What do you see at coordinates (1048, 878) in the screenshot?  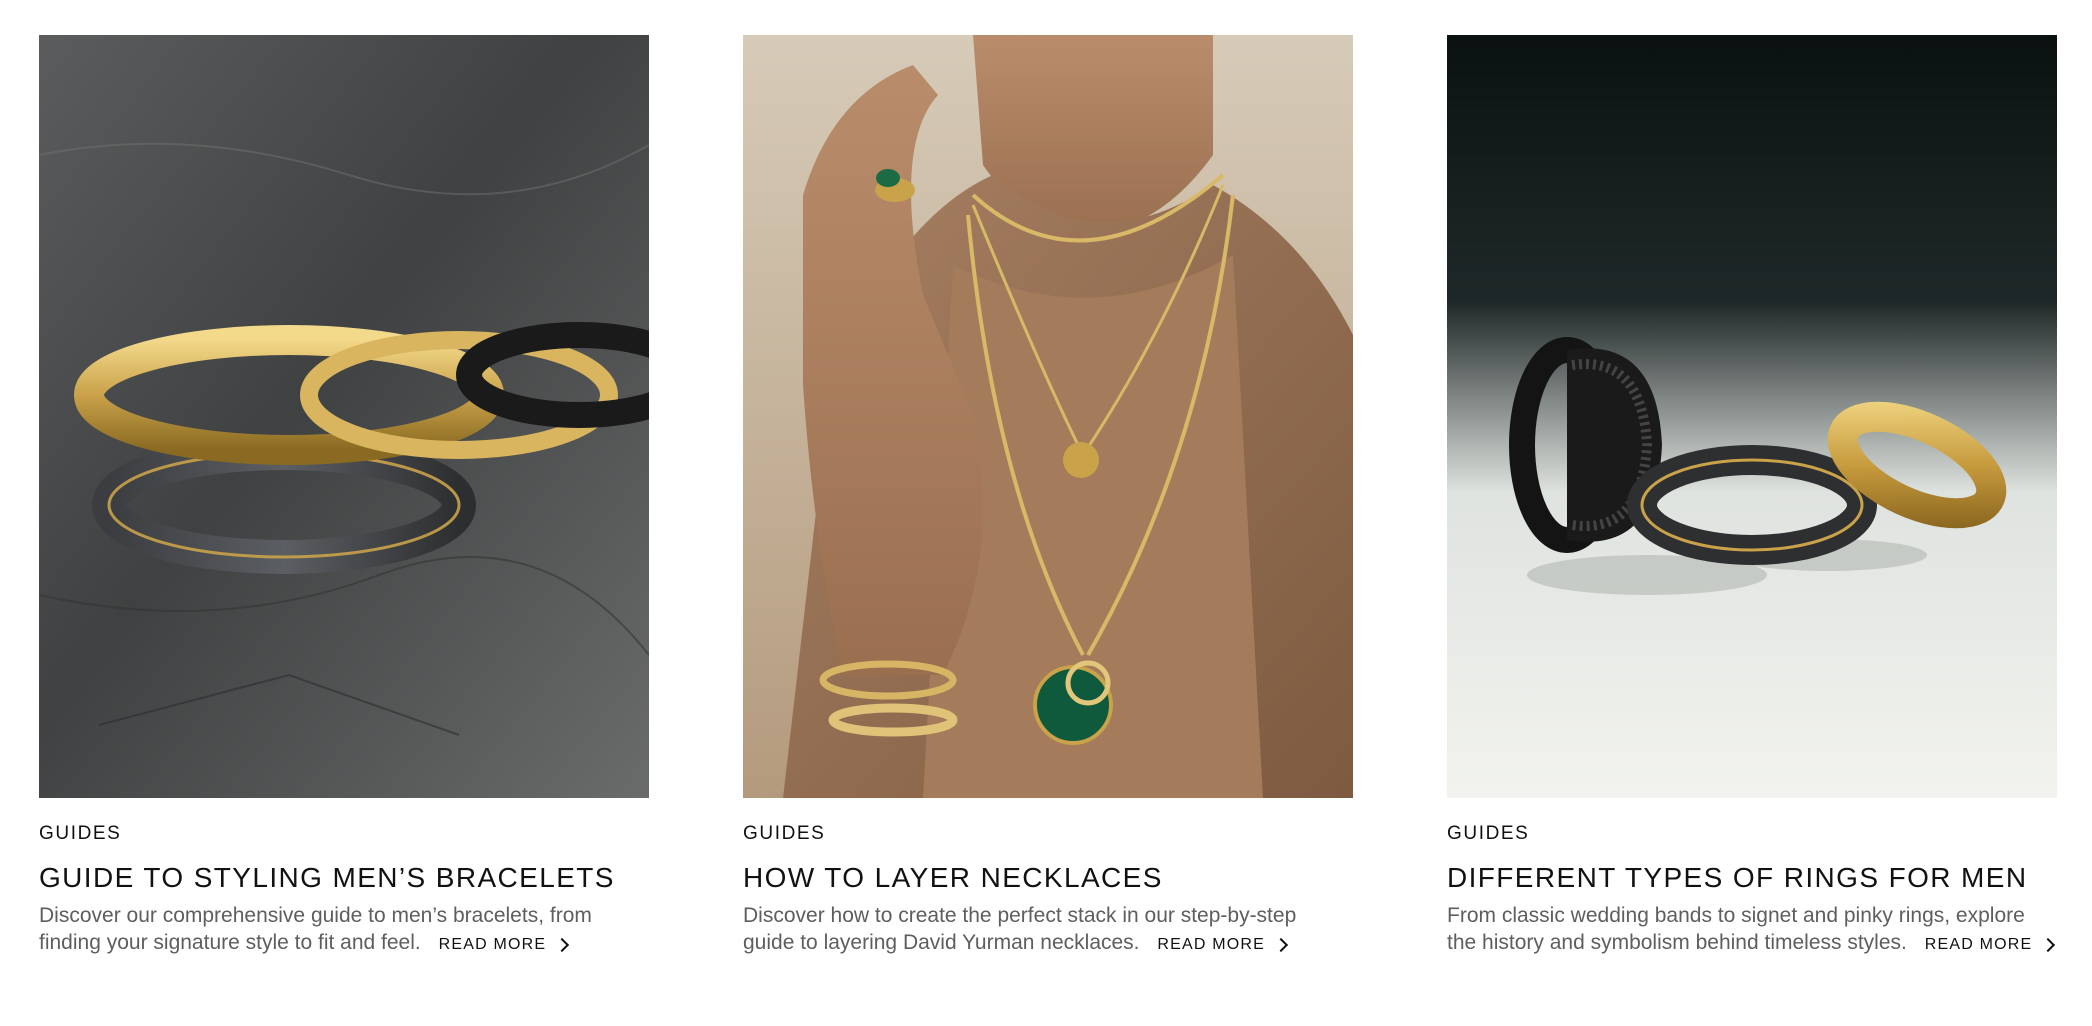 I see `article-title: HOW TO LAYER NECKLACES` at bounding box center [1048, 878].